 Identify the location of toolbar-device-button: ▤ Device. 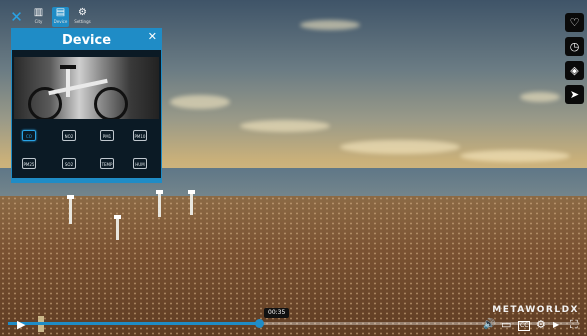
(60, 17).